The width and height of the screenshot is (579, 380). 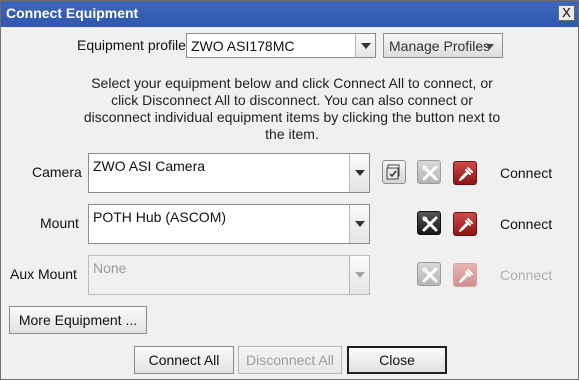 What do you see at coordinates (57, 172) in the screenshot?
I see `camera-label: Camera` at bounding box center [57, 172].